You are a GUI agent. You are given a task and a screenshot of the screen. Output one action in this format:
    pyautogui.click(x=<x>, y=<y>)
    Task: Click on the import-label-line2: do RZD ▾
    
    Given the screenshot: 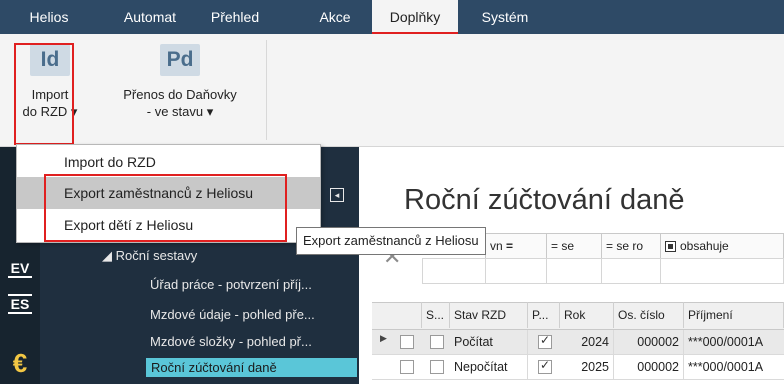 What is the action you would take?
    pyautogui.click(x=50, y=111)
    